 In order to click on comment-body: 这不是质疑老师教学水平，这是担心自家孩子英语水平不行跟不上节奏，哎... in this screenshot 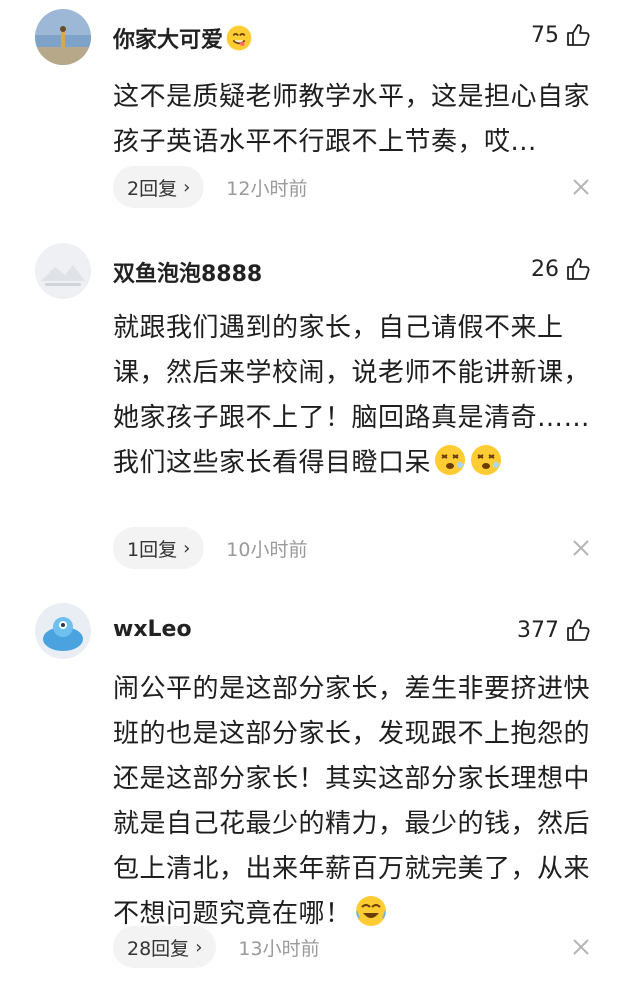, I will do `click(352, 119)`.